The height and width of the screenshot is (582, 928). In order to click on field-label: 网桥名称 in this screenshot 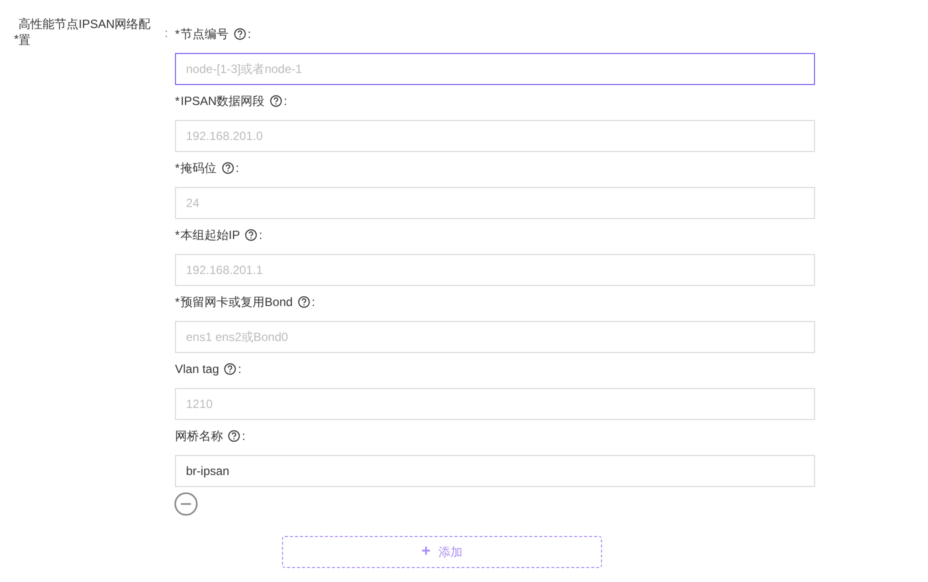, I will do `click(199, 436)`.